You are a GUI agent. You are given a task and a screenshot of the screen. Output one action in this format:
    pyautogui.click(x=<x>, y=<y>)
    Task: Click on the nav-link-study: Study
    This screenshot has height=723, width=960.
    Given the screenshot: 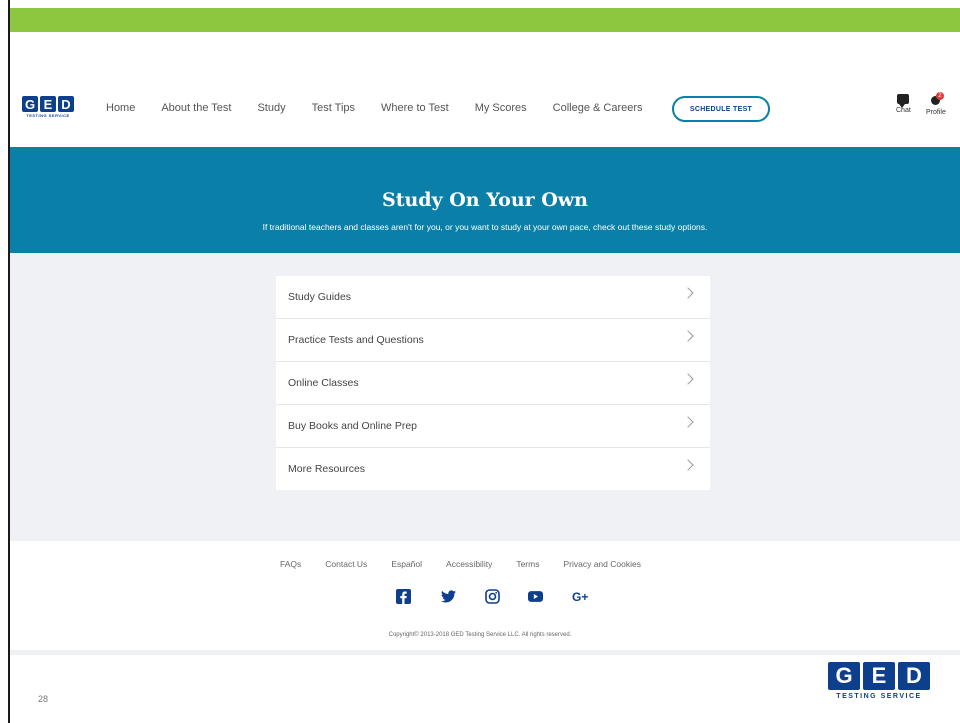 What is the action you would take?
    pyautogui.click(x=271, y=108)
    